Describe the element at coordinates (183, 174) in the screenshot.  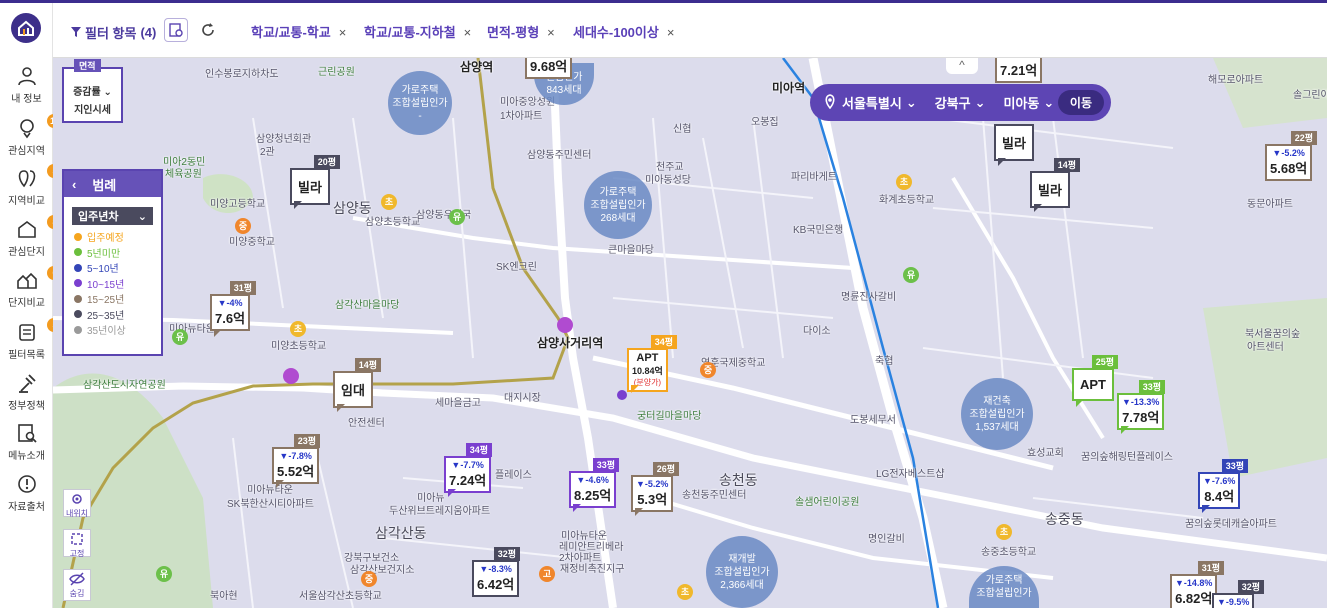
I see `place-label: 체육공원` at that location.